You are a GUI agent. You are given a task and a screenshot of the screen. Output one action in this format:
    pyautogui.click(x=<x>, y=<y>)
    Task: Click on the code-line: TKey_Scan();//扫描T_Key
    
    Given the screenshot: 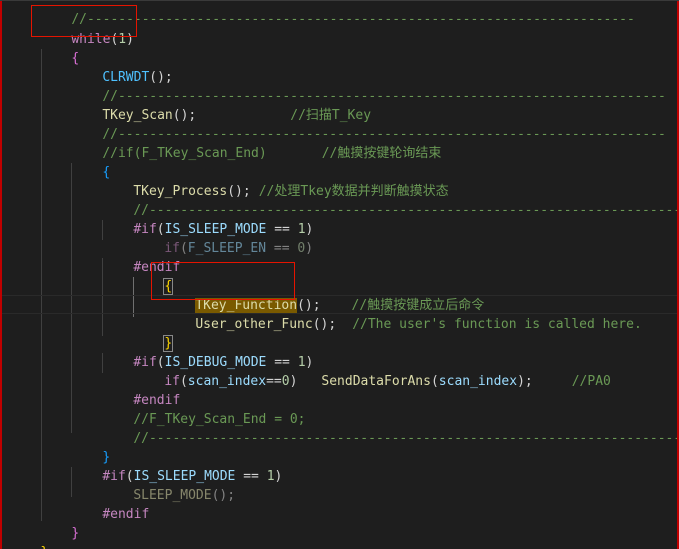 What is the action you would take?
    pyautogui.click(x=237, y=115)
    